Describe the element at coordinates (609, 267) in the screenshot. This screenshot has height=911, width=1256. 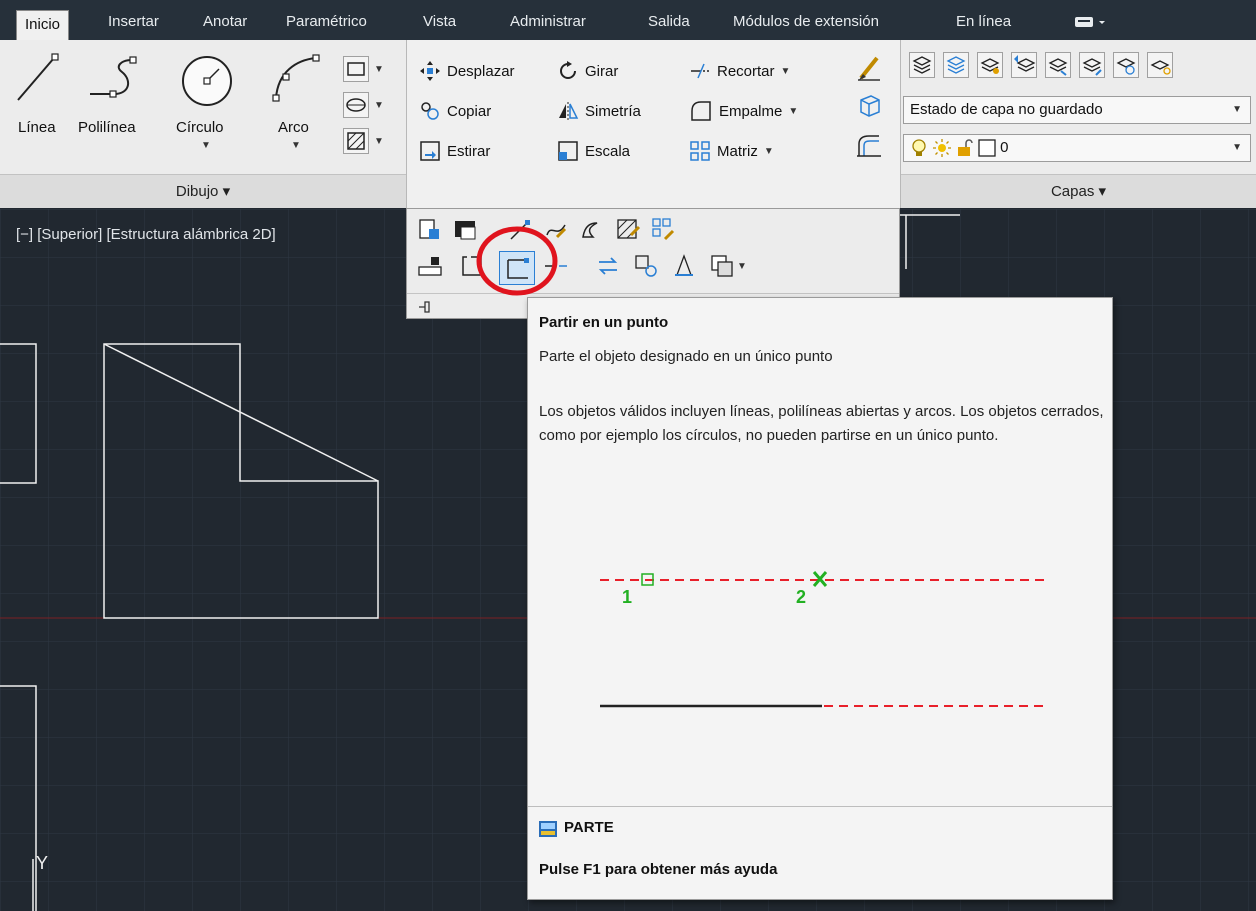
I see `reverse-button` at that location.